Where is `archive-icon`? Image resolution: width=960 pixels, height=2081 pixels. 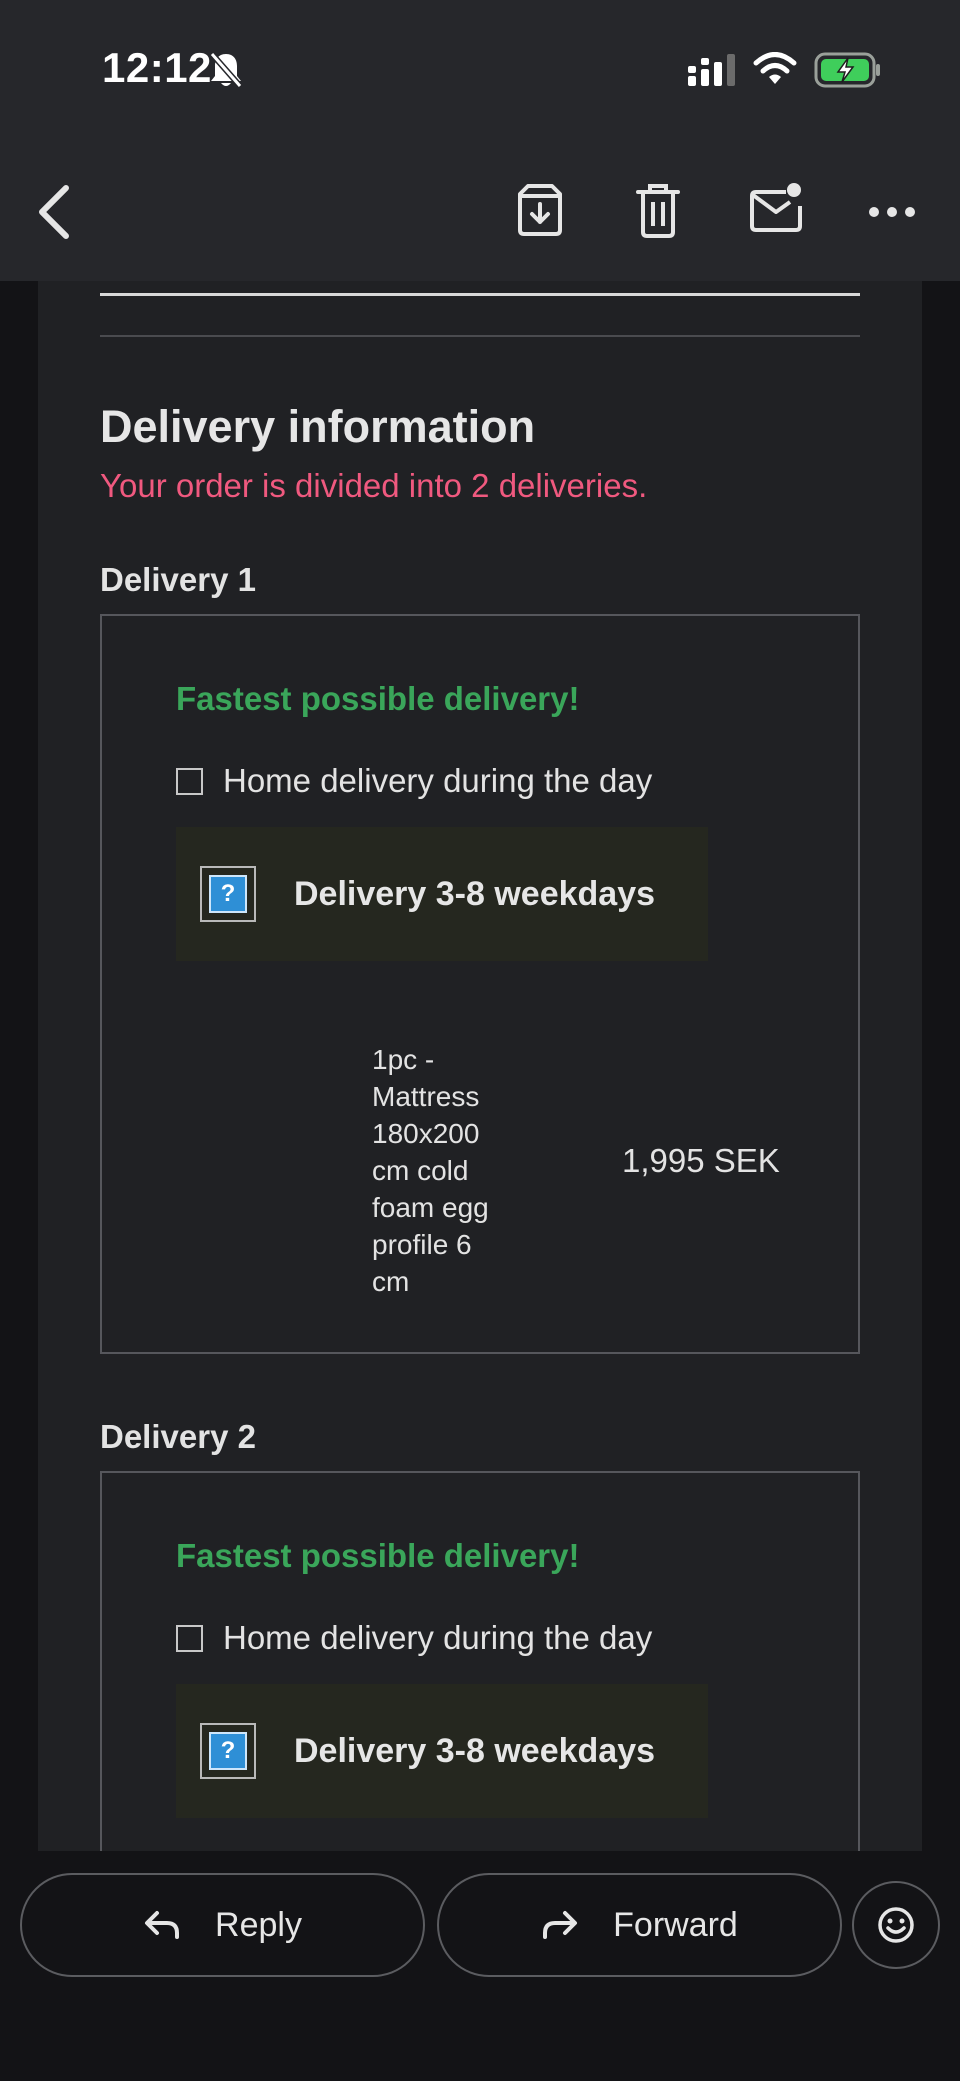
archive-icon is located at coordinates (540, 210).